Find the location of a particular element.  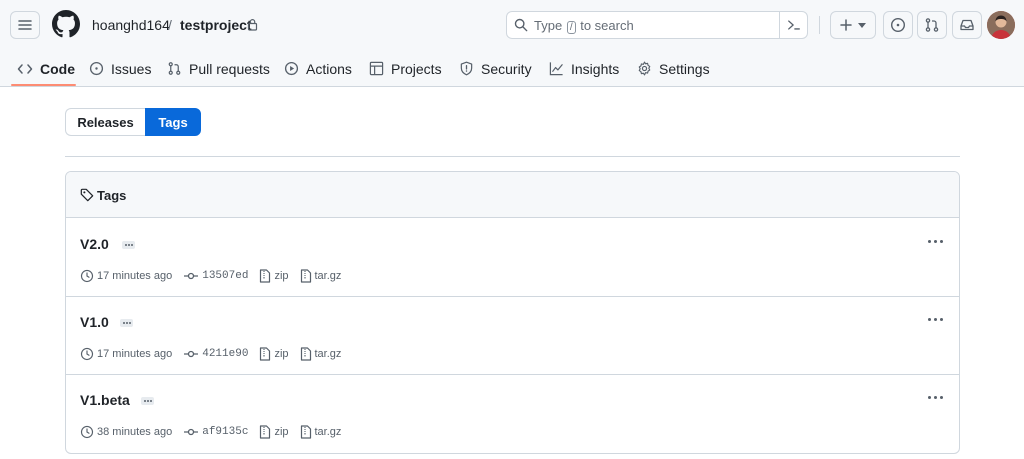

tab-projects: Projects is located at coordinates (405, 68).